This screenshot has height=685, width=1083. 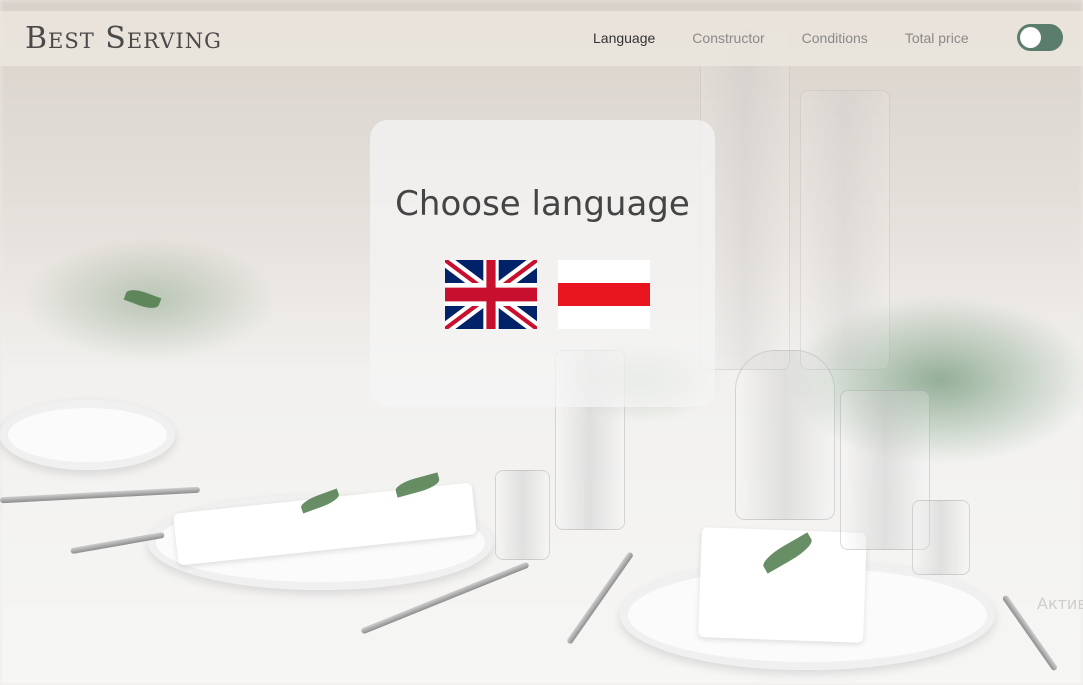 What do you see at coordinates (542, 263) in the screenshot?
I see `language-modal: Choose language` at bounding box center [542, 263].